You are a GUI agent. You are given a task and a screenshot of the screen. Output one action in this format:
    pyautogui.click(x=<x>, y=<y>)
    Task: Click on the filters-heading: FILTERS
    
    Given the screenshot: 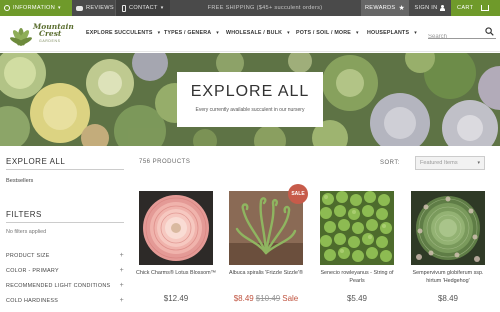 What is the action you would take?
    pyautogui.click(x=65, y=216)
    